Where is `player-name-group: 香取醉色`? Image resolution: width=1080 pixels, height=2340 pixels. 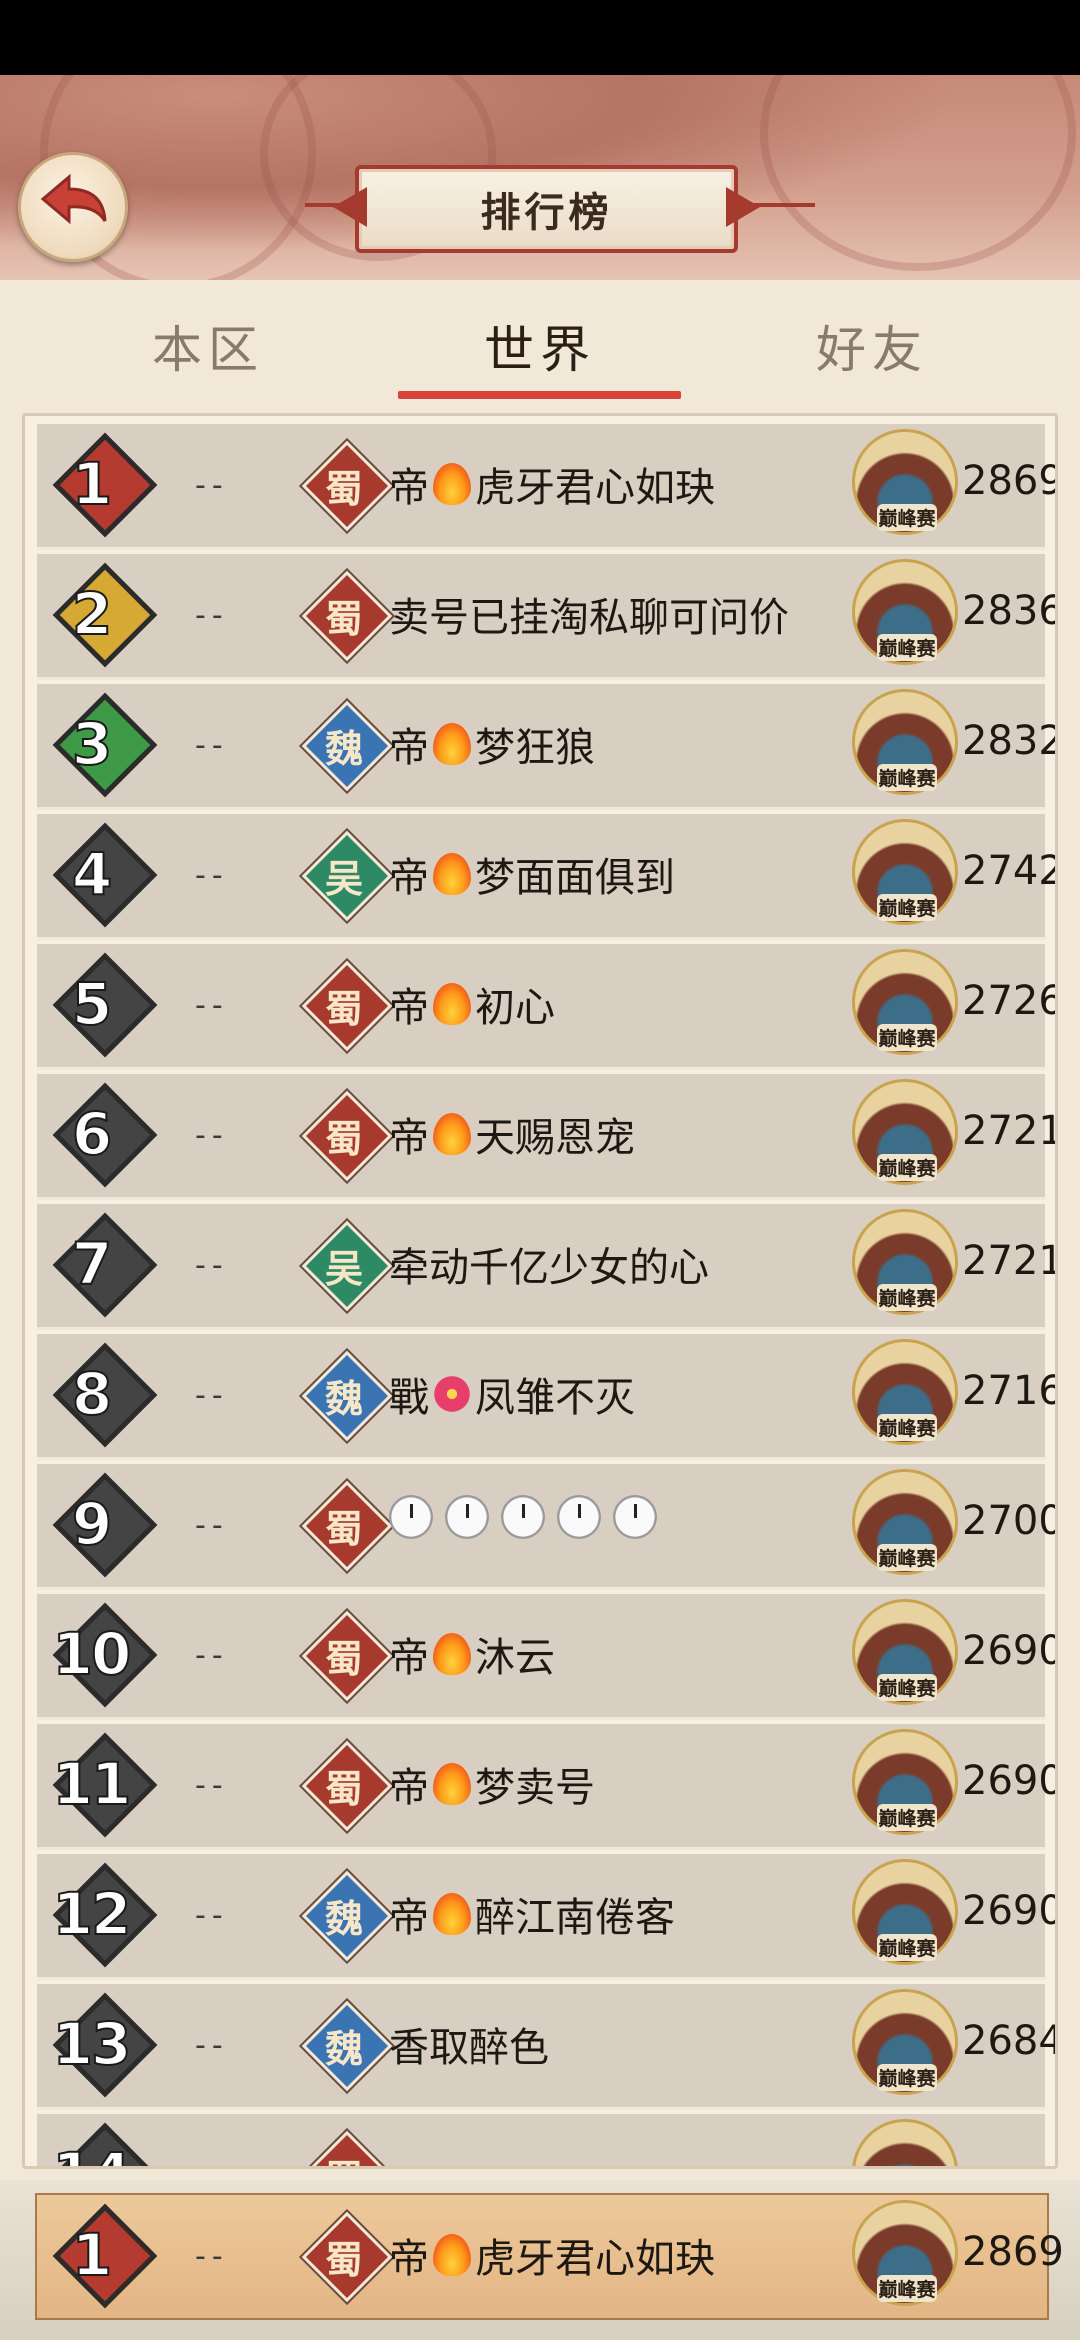
player-name-group: 香取醉色 is located at coordinates (469, 2044).